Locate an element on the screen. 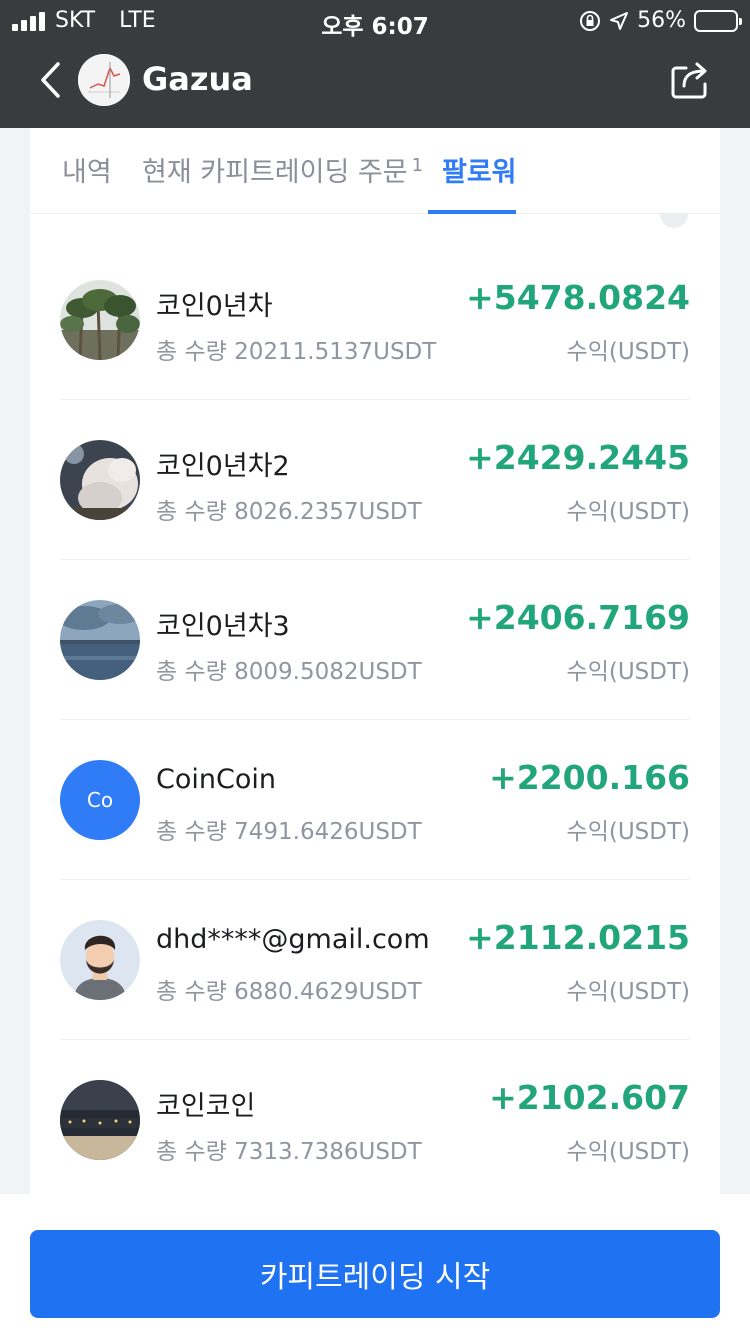 This screenshot has width=750, height=1334. nav-bar: Gazua is located at coordinates (375, 84).